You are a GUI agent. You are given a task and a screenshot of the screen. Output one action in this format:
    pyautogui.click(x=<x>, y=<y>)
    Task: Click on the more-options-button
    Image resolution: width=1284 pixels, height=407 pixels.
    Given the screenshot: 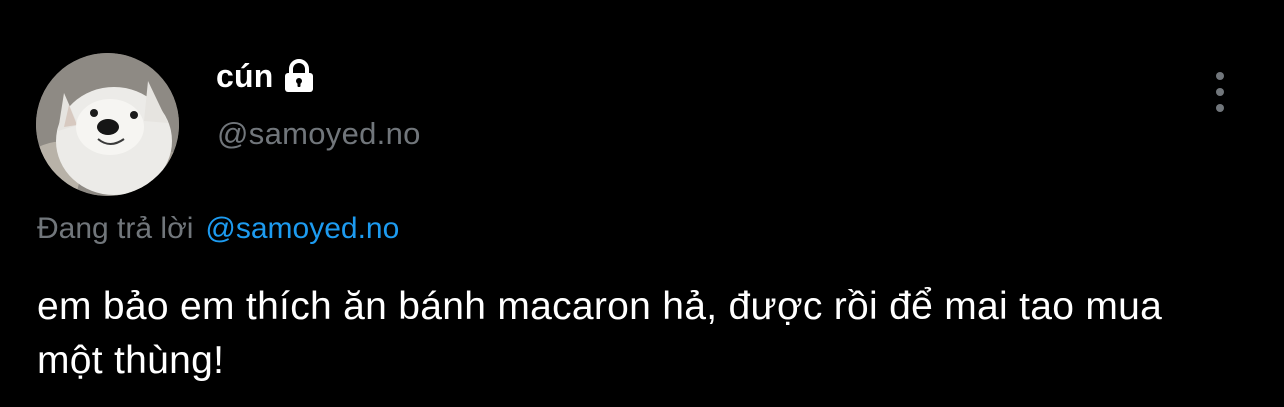 What is the action you would take?
    pyautogui.click(x=1220, y=92)
    